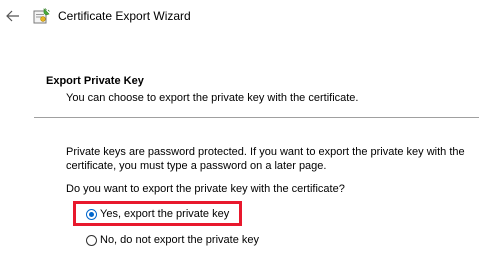 Image resolution: width=479 pixels, height=261 pixels. What do you see at coordinates (95, 81) in the screenshot?
I see `section-header: Export Private Key` at bounding box center [95, 81].